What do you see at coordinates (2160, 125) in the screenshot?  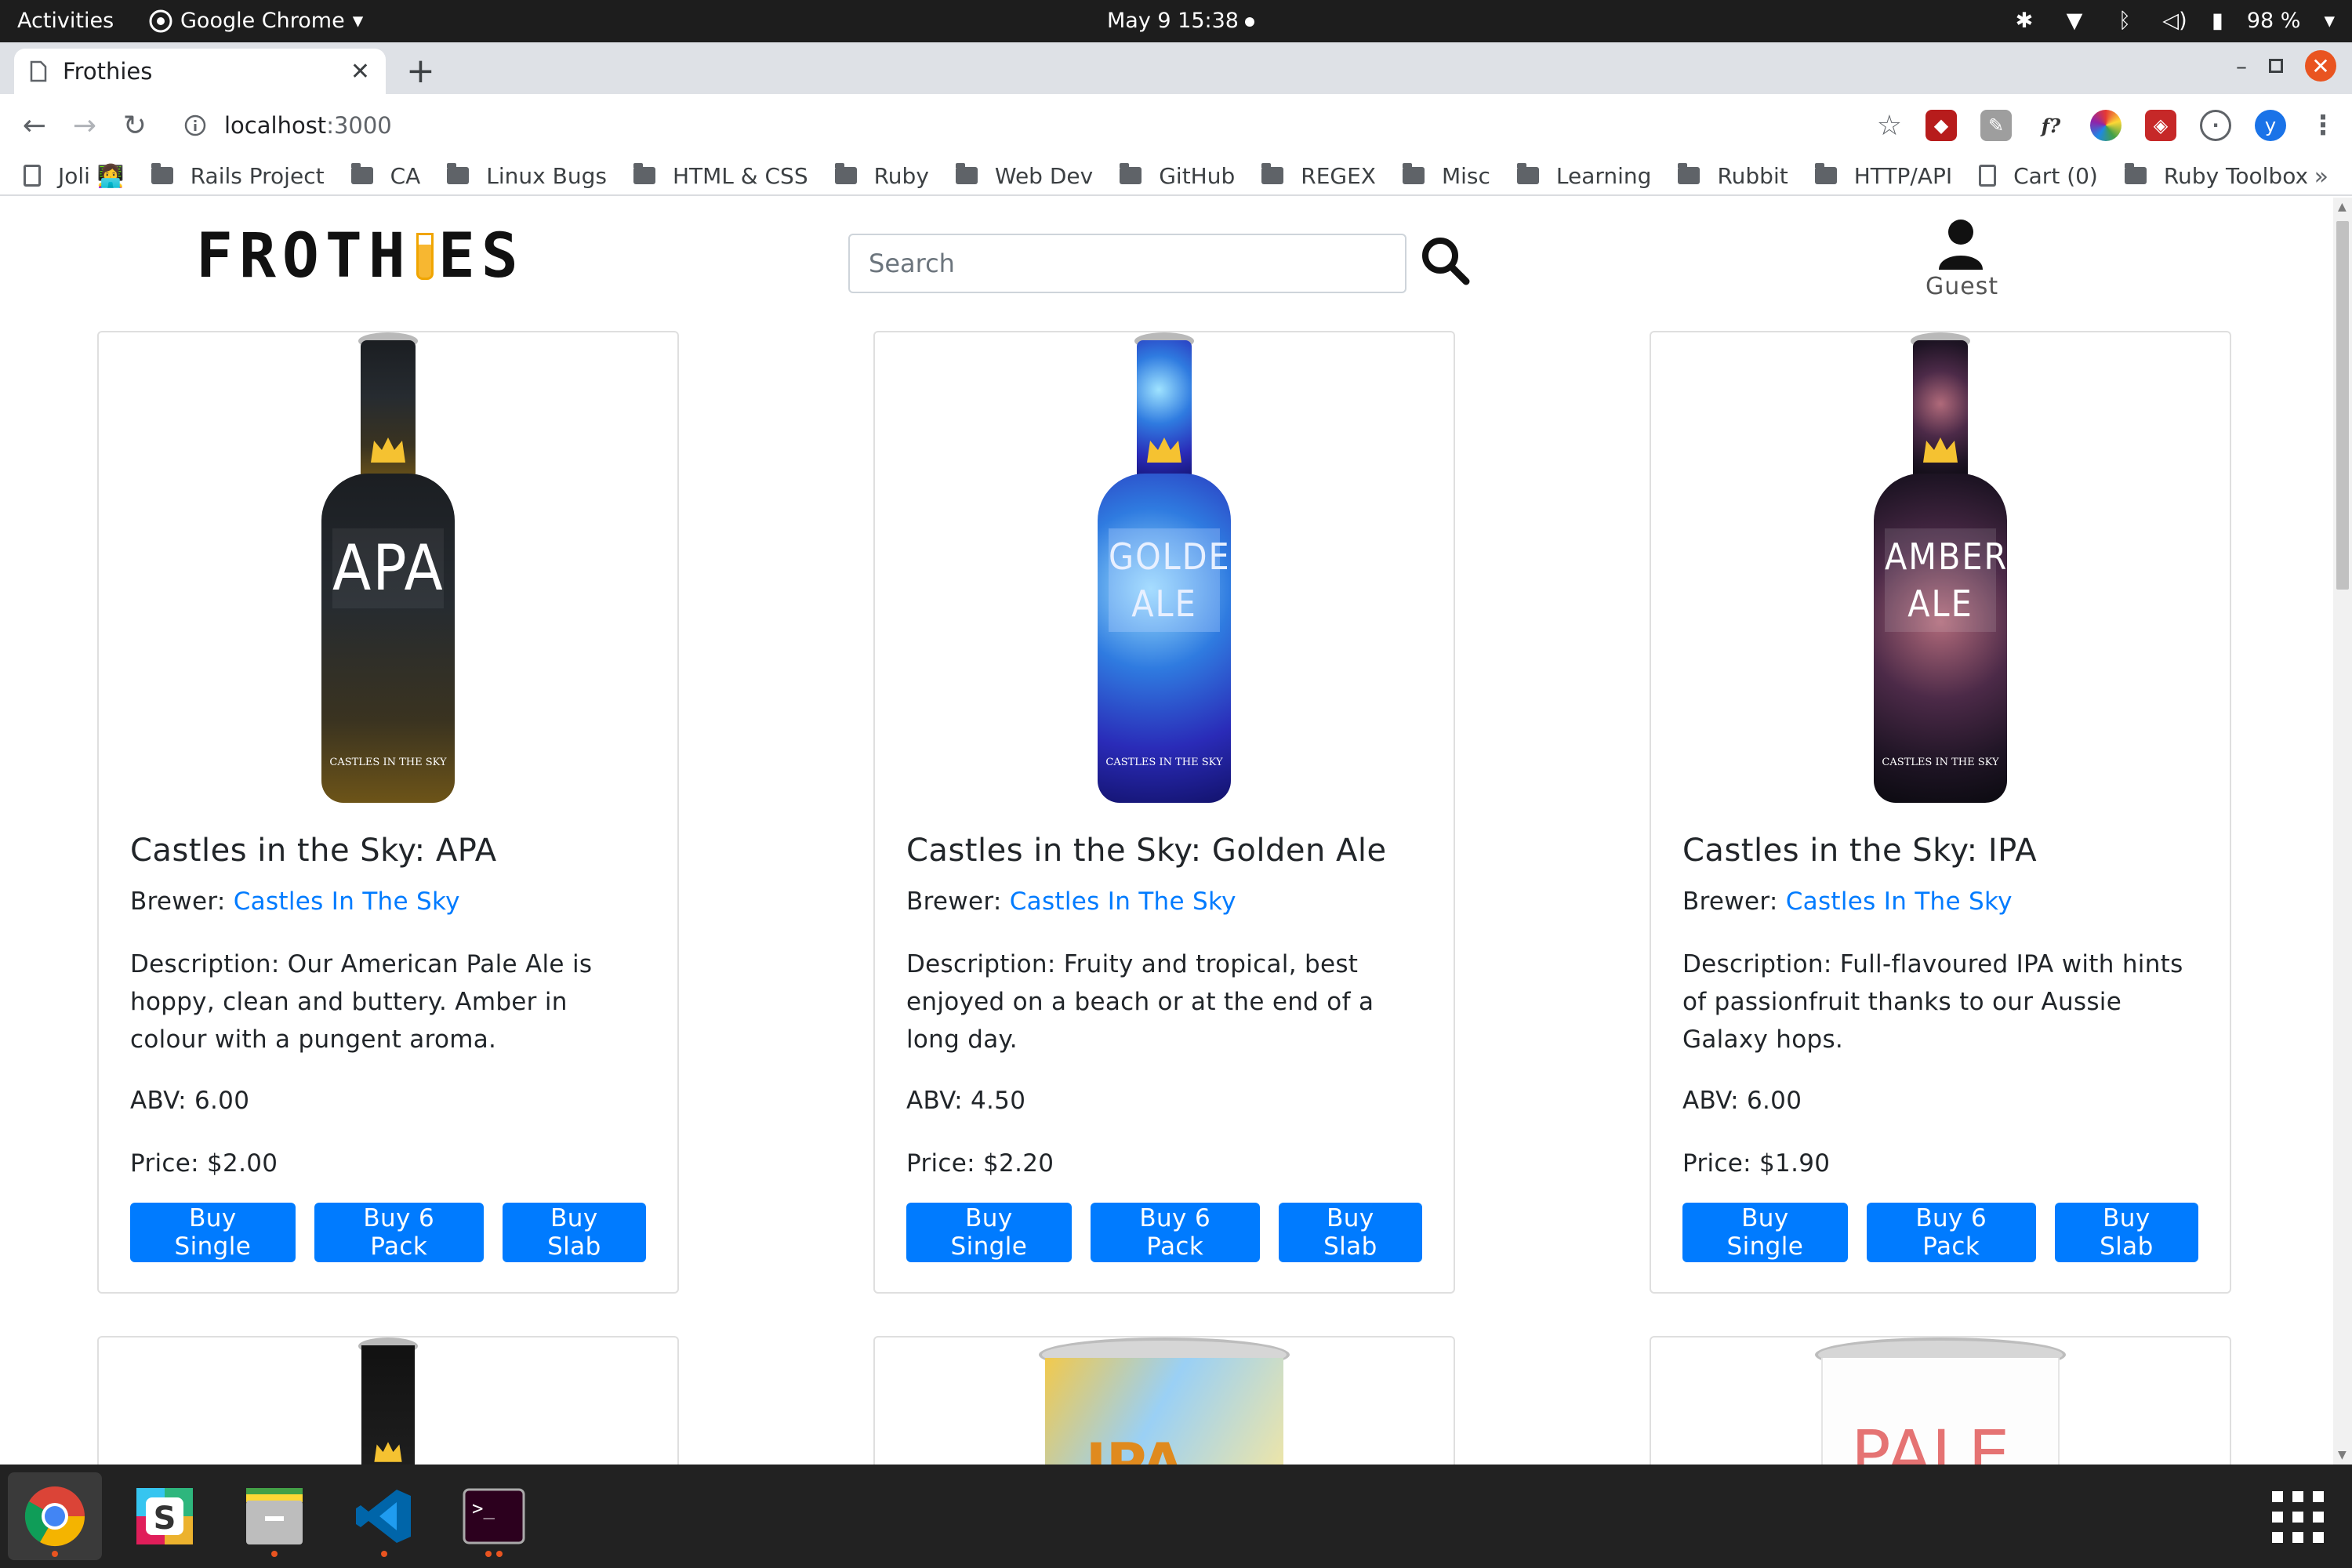 I see `ruby-icon: ◈` at bounding box center [2160, 125].